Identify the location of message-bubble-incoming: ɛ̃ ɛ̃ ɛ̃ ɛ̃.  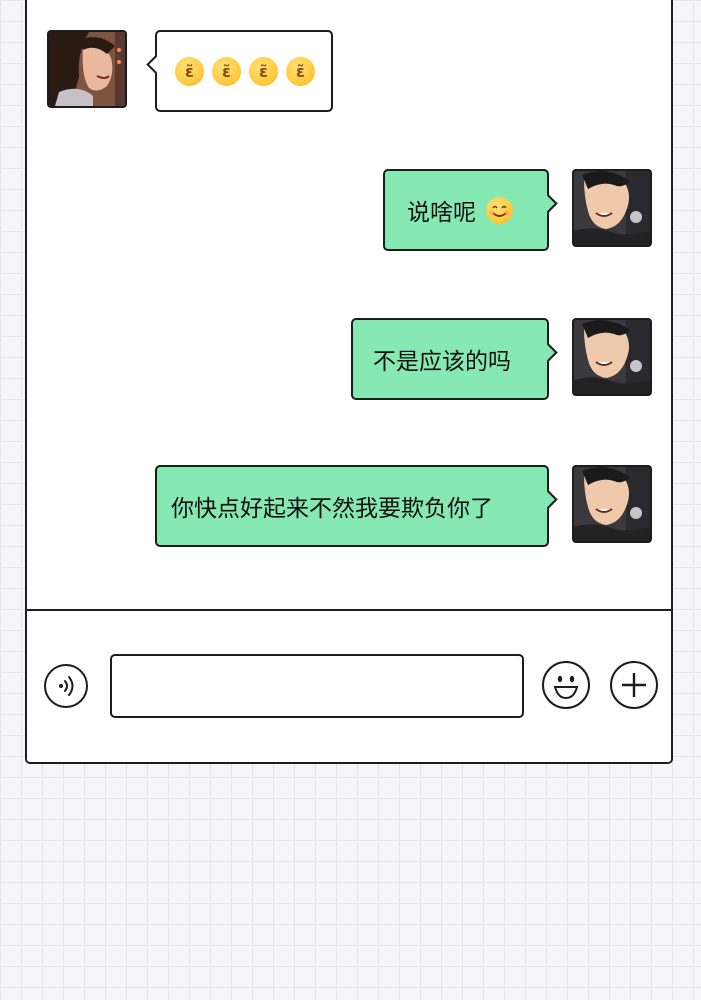
(239, 71).